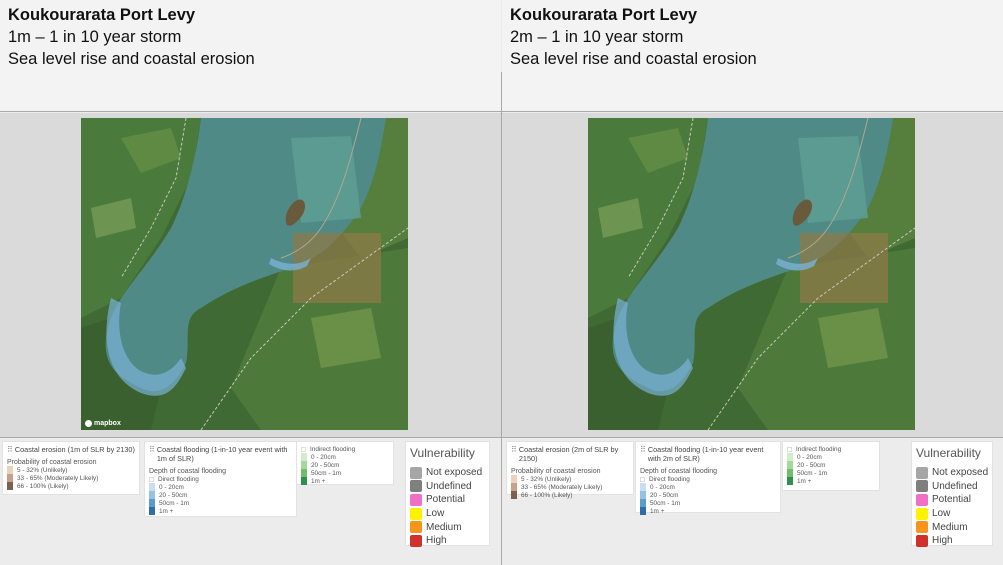 The width and height of the screenshot is (1003, 565). What do you see at coordinates (436, 541) in the screenshot?
I see `vulnerability-label: High` at bounding box center [436, 541].